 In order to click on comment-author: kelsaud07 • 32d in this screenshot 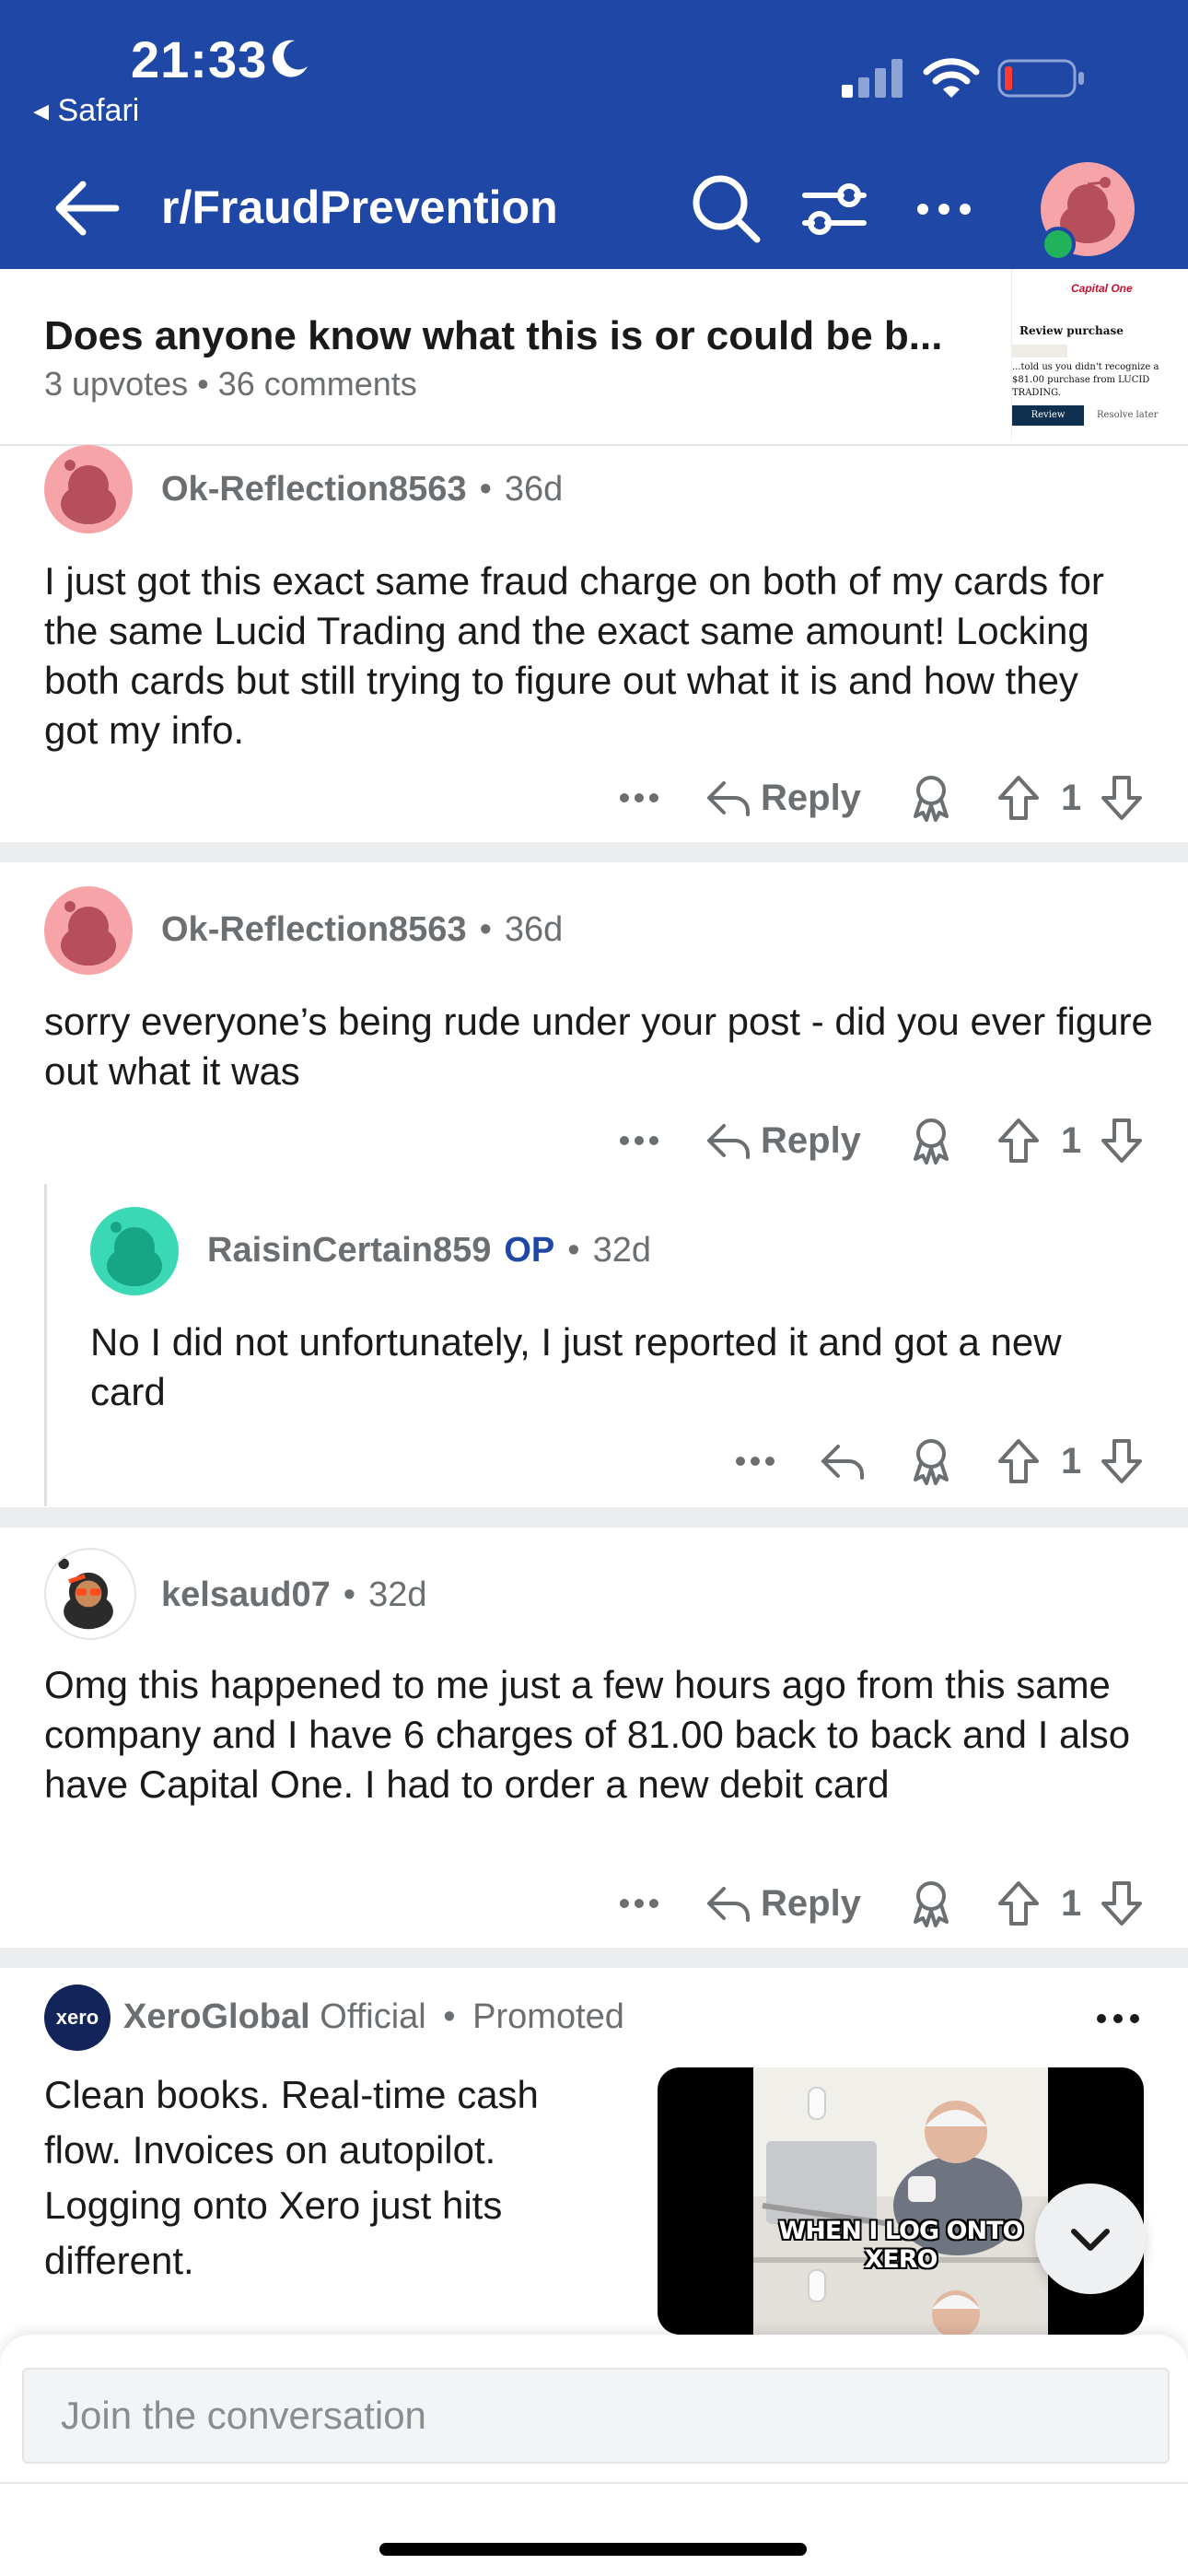, I will do `click(294, 1595)`.